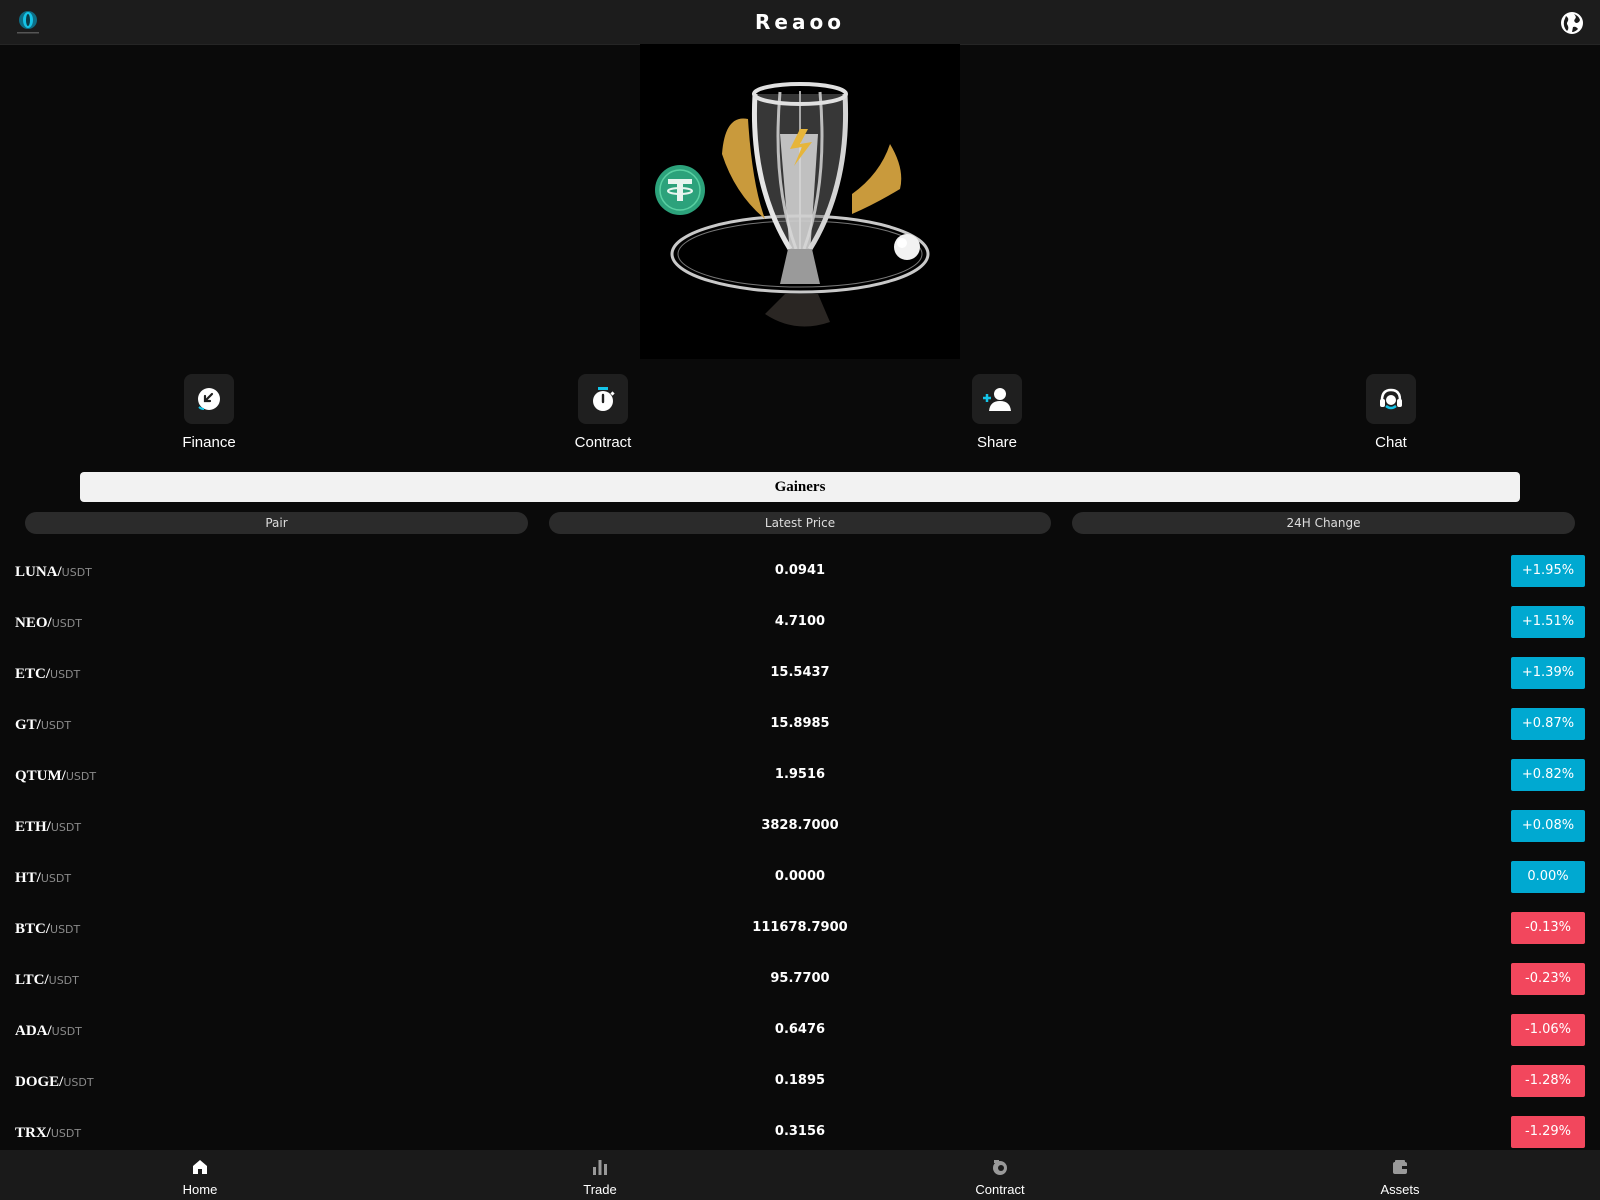 The width and height of the screenshot is (1600, 1200). What do you see at coordinates (200, 1189) in the screenshot?
I see `nav-label: Home` at bounding box center [200, 1189].